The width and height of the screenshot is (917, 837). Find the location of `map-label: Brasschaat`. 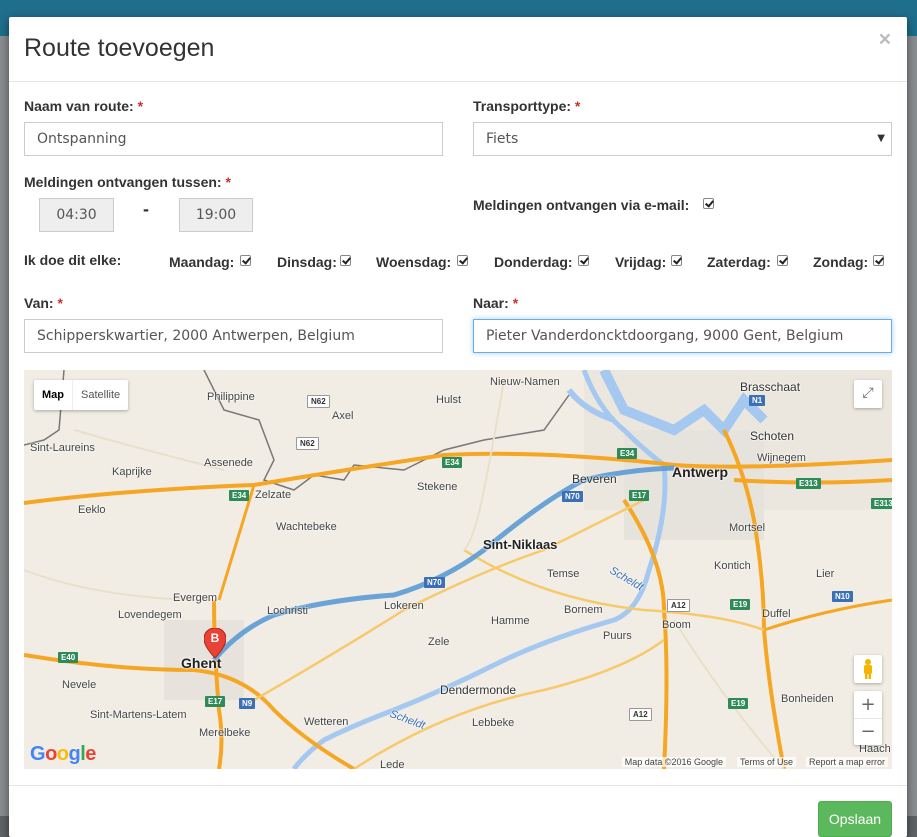

map-label: Brasschaat is located at coordinates (770, 387).